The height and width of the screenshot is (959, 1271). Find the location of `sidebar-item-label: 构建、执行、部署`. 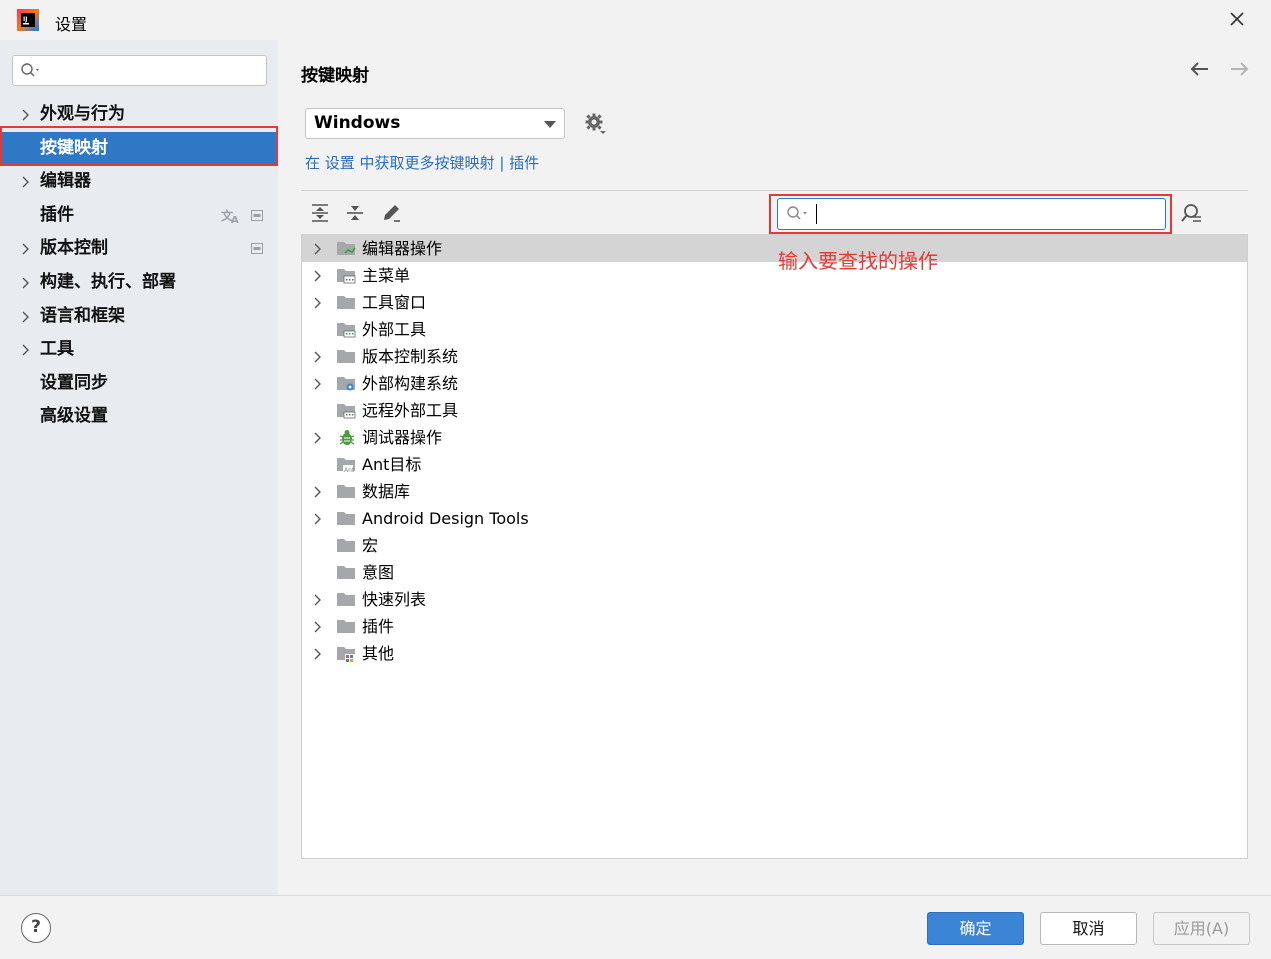

sidebar-item-label: 构建、执行、部署 is located at coordinates (108, 281).